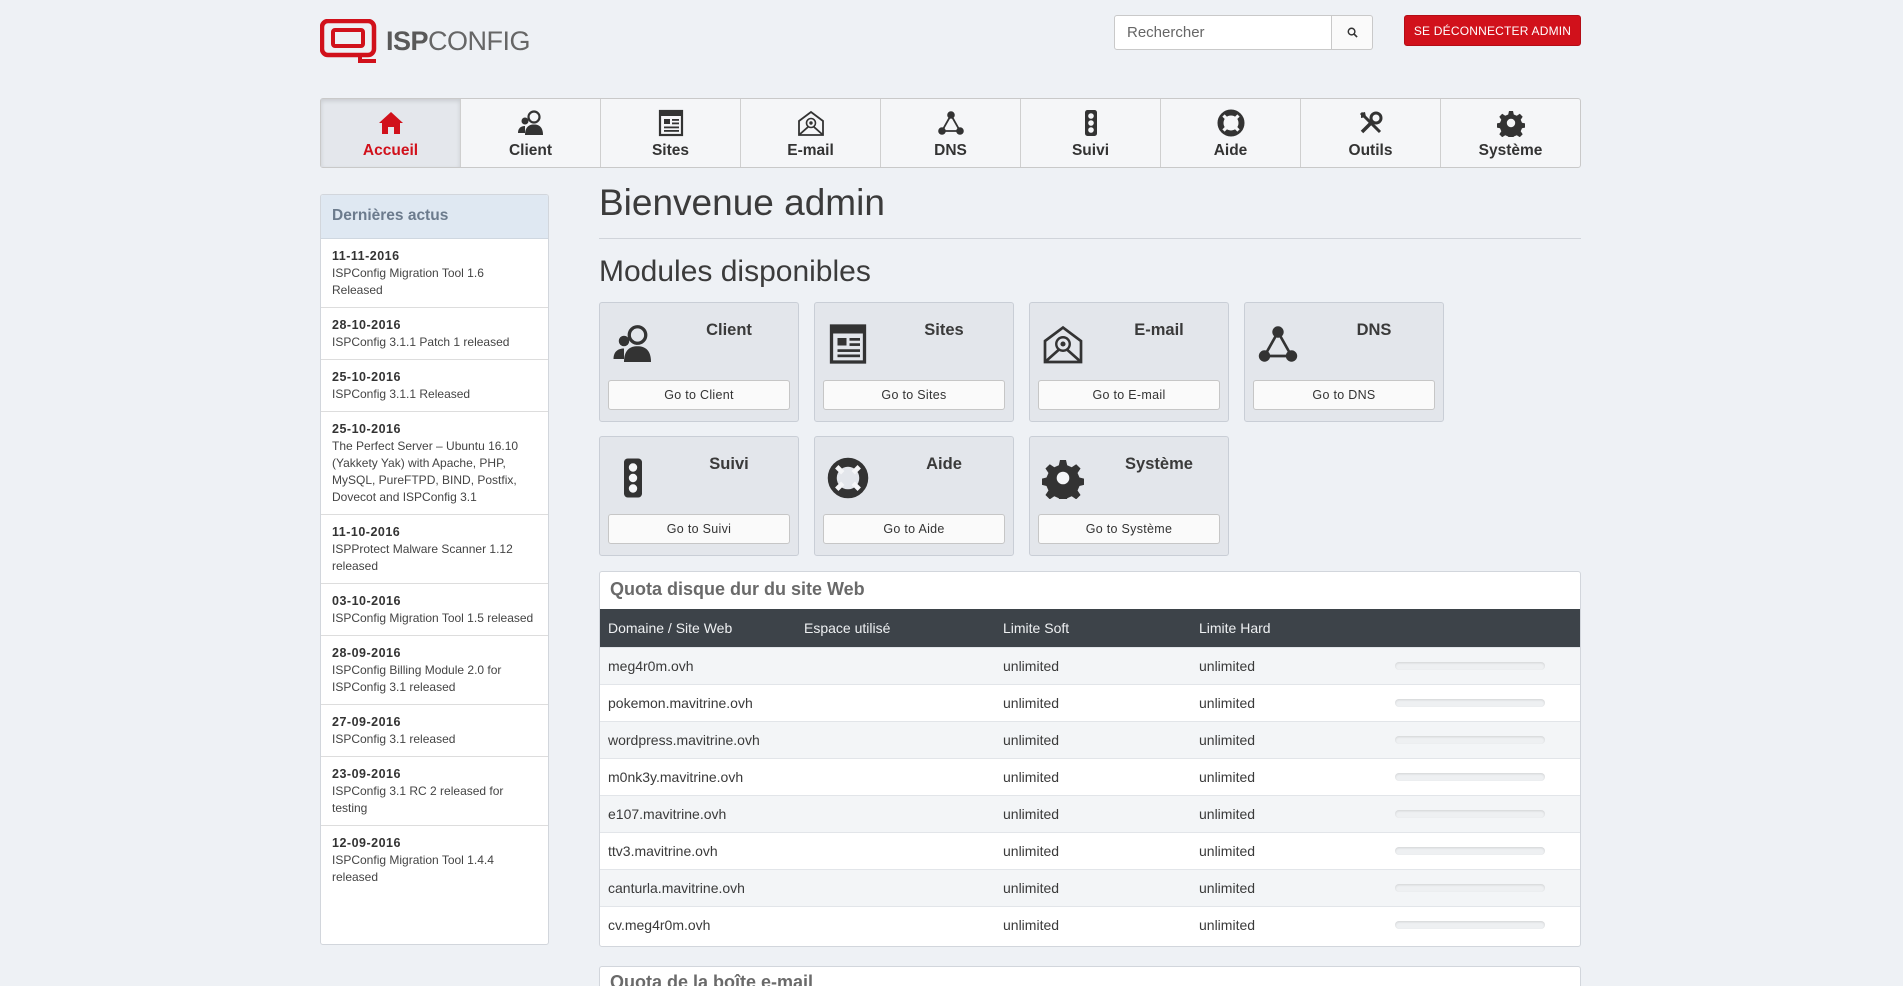 This screenshot has width=1903, height=986. I want to click on news-title: ISPConfig 3.1.1 Released, so click(434, 394).